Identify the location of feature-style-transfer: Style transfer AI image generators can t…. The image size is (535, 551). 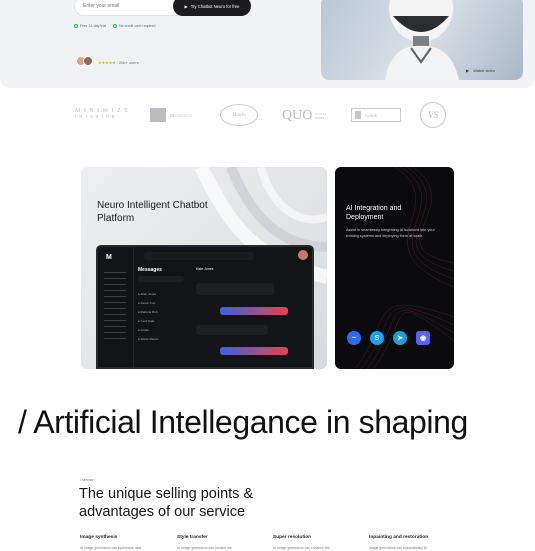
(222, 542).